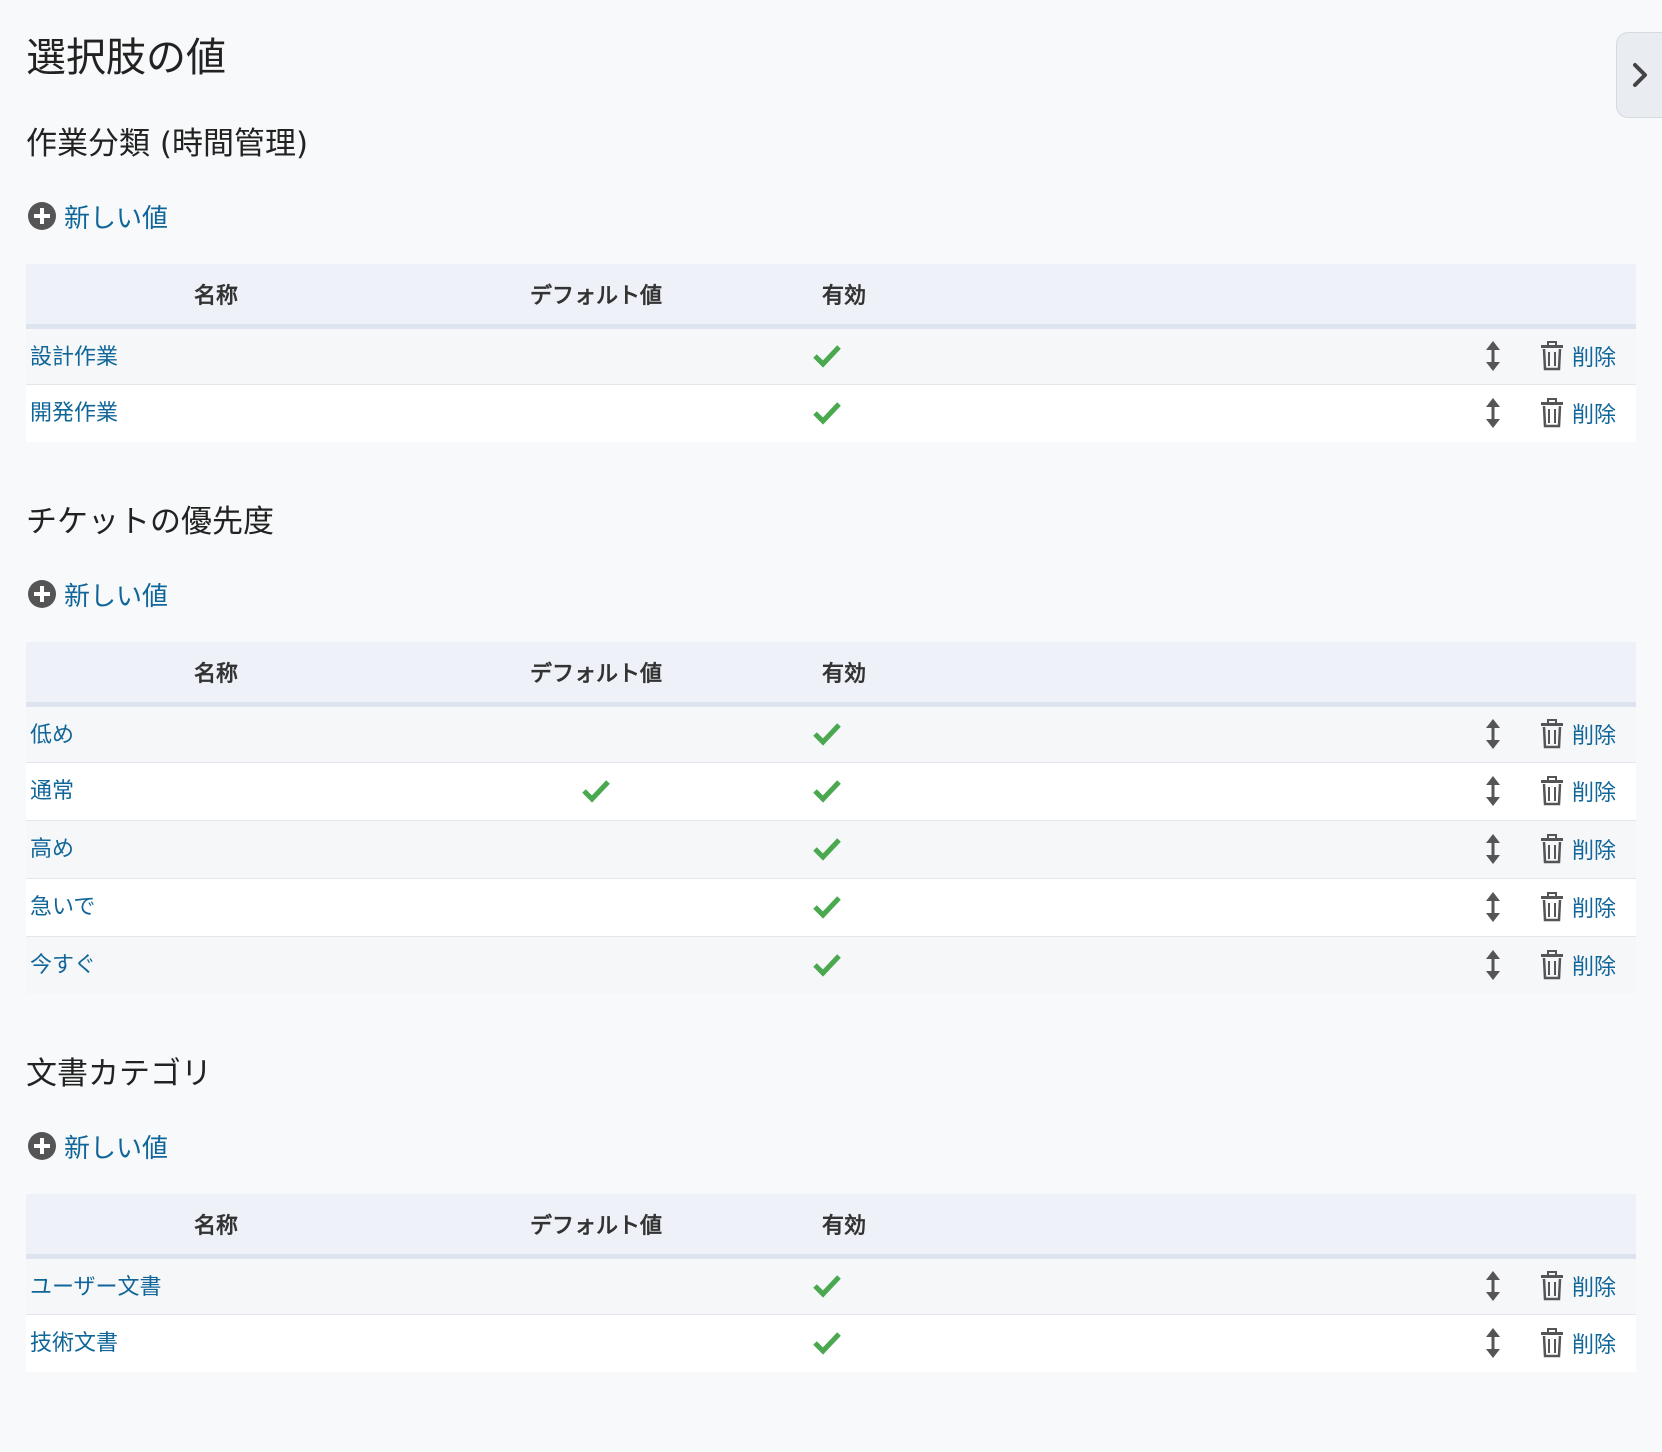  What do you see at coordinates (52, 849) in the screenshot?
I see `value-name-link: 高め` at bounding box center [52, 849].